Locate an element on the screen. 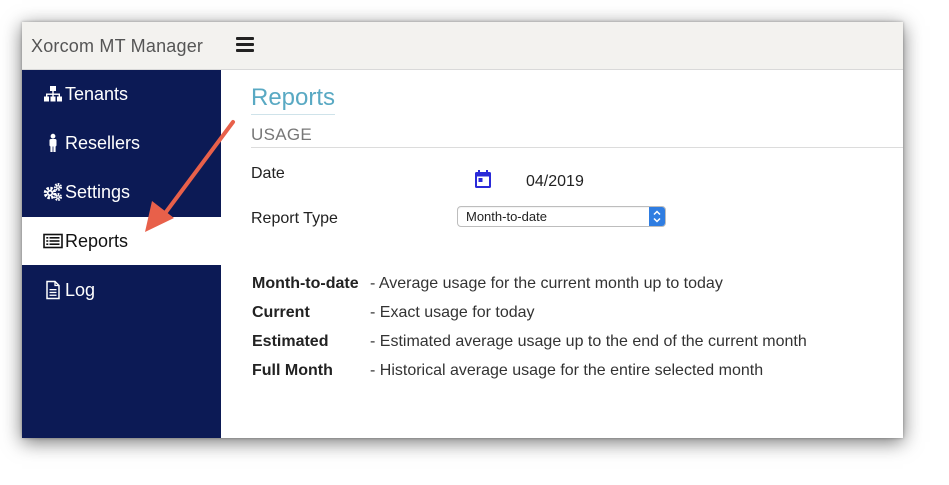  top-bar: Xorcom MT Manager is located at coordinates (462, 46).